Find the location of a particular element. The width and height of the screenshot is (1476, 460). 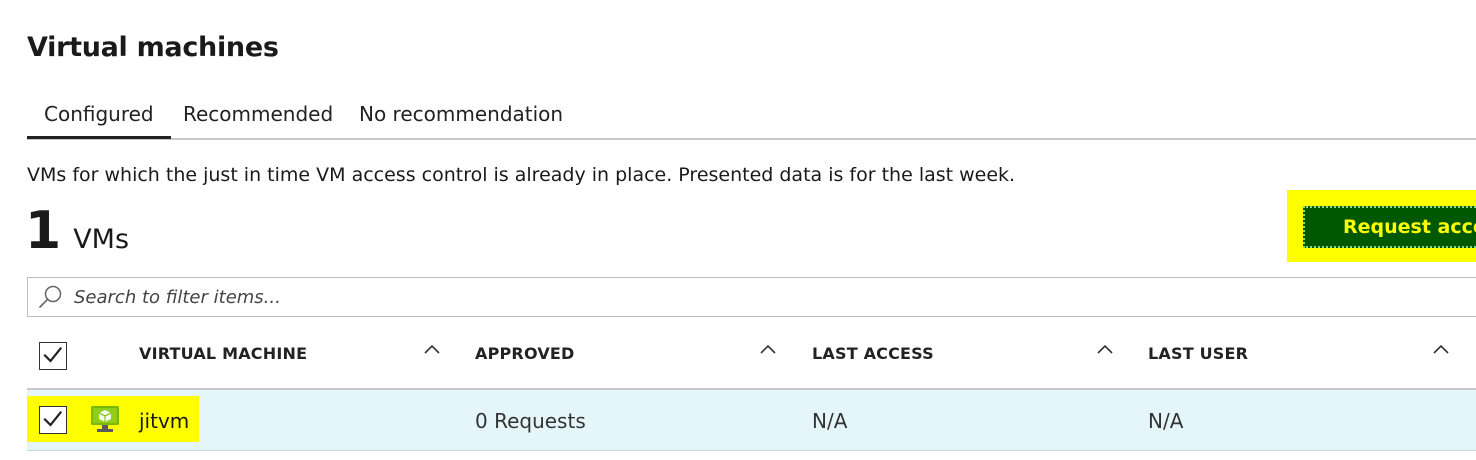

vm-count-number: 1 is located at coordinates (43, 231).